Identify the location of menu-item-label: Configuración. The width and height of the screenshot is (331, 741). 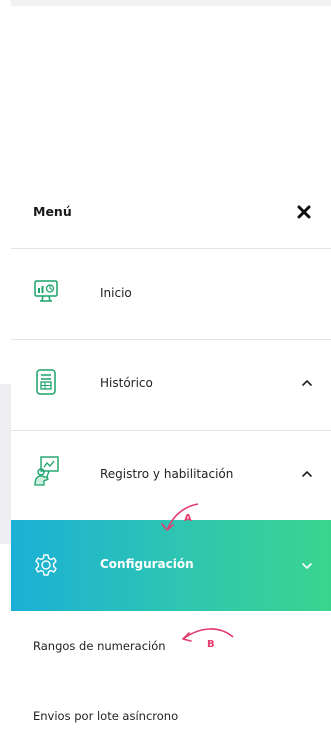
(147, 564).